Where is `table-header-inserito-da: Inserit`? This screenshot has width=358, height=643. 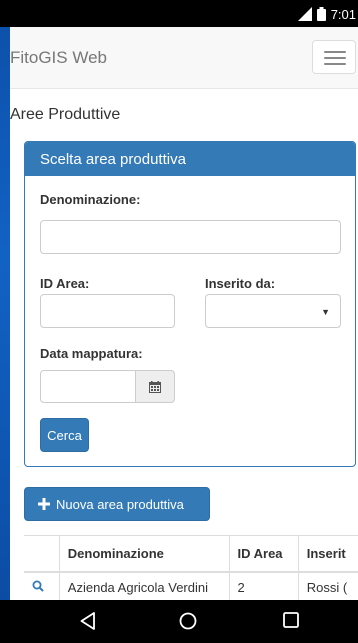 table-header-inserito-da: Inserit is located at coordinates (327, 554).